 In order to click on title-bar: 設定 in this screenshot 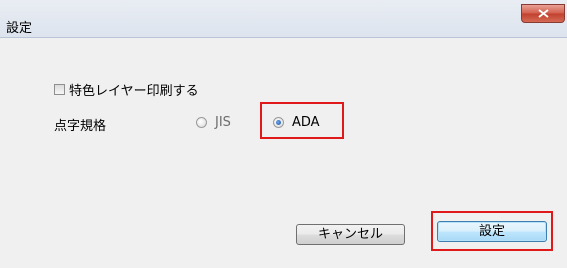, I will do `click(283, 19)`.